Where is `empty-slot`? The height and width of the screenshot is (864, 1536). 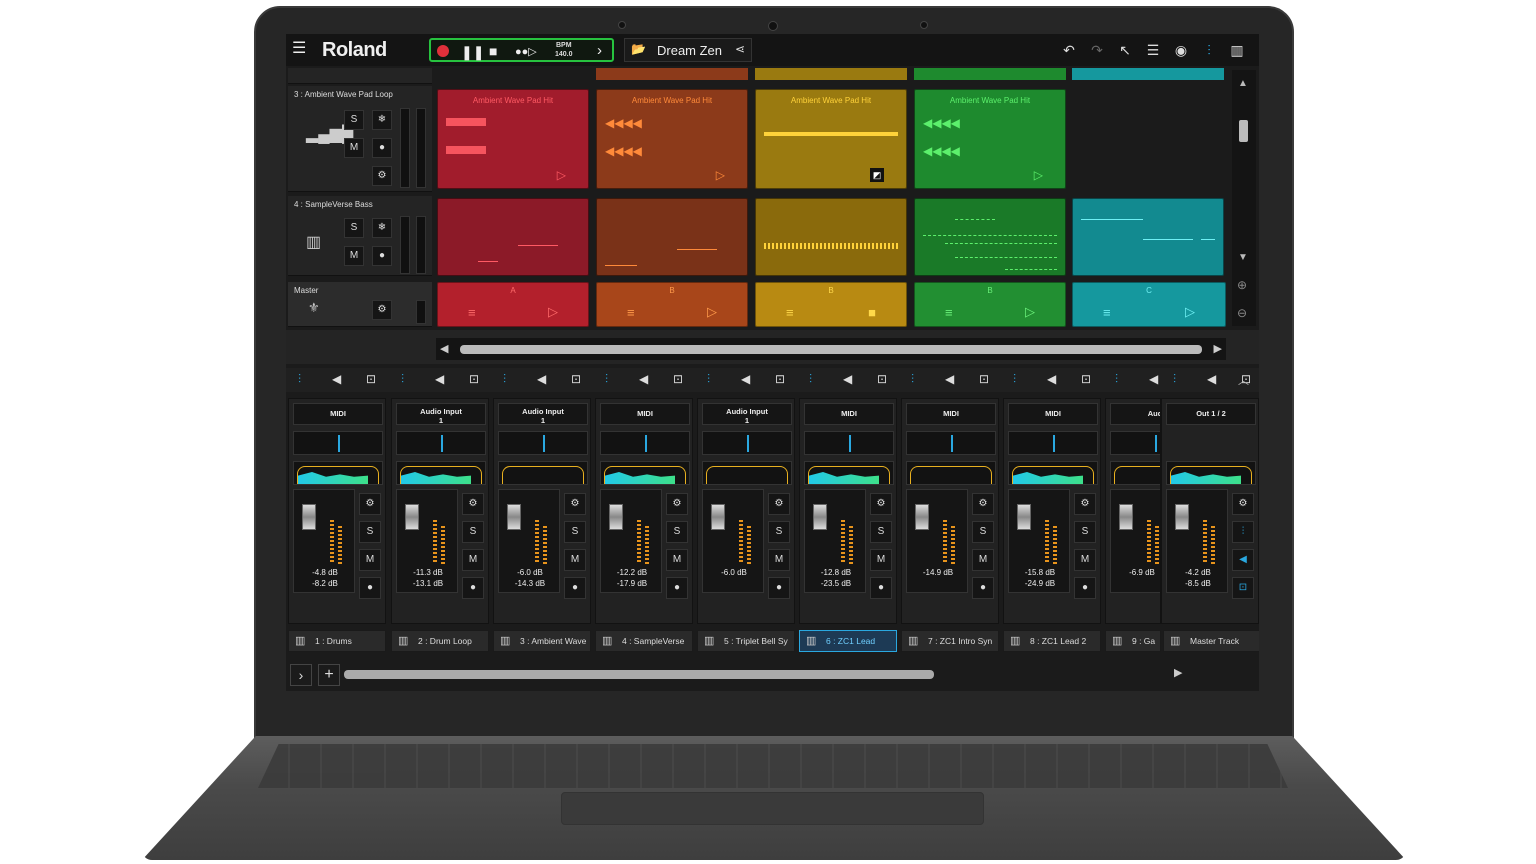 empty-slot is located at coordinates (1148, 139).